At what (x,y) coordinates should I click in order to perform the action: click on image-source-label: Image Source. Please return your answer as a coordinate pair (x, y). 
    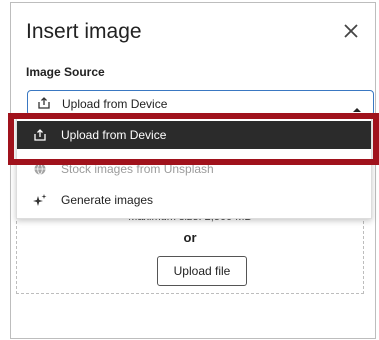
    Looking at the image, I should click on (65, 72).